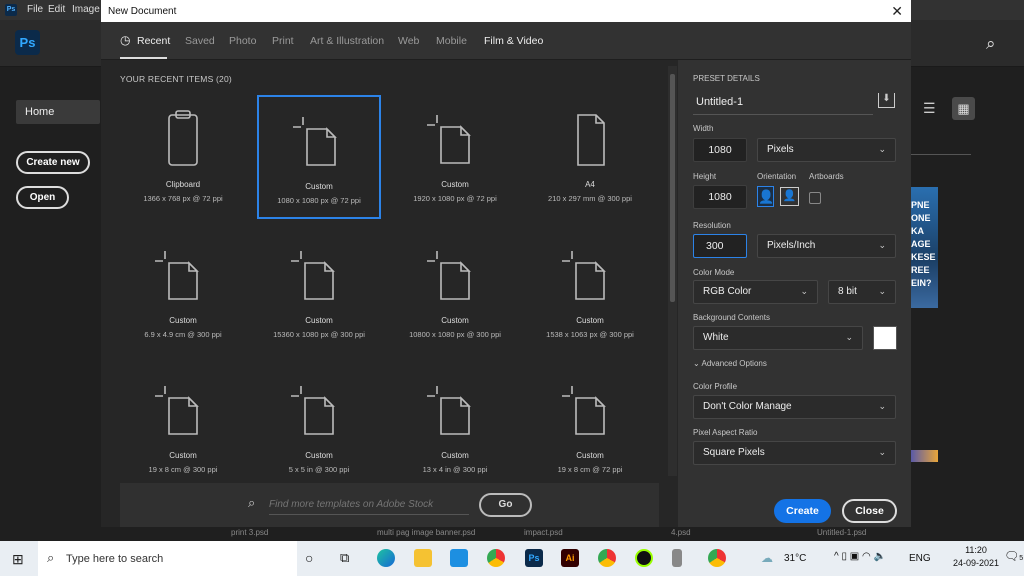 The width and height of the screenshot is (1024, 576). Describe the element at coordinates (386, 558) in the screenshot. I see `edge-icon` at that location.